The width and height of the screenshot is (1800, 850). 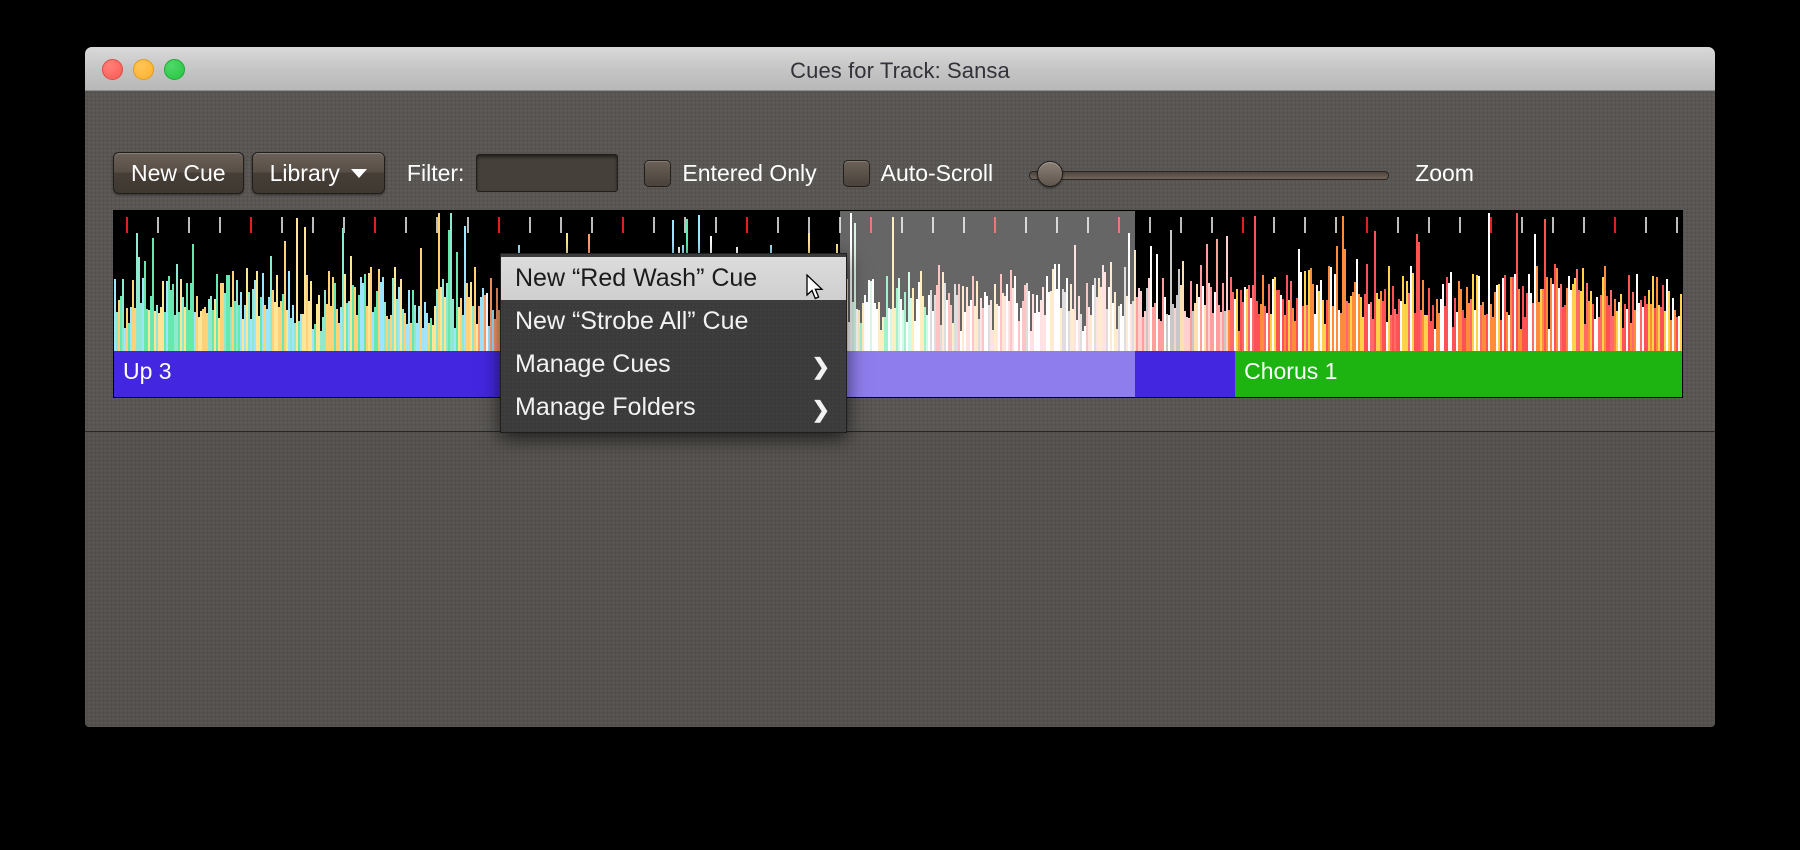 I want to click on phrase-bar-row: Up 3 Chorus 1, so click(x=898, y=374).